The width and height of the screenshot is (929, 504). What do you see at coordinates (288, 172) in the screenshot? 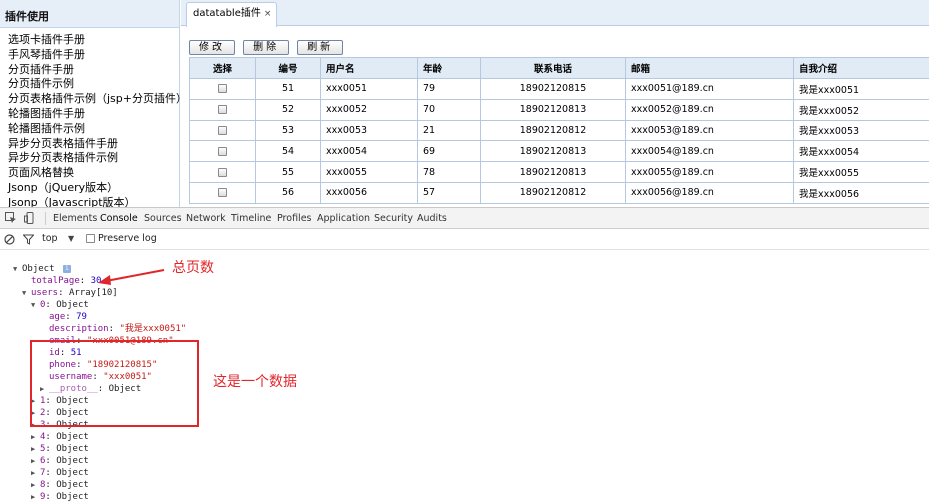
I see `cell-id: 55` at bounding box center [288, 172].